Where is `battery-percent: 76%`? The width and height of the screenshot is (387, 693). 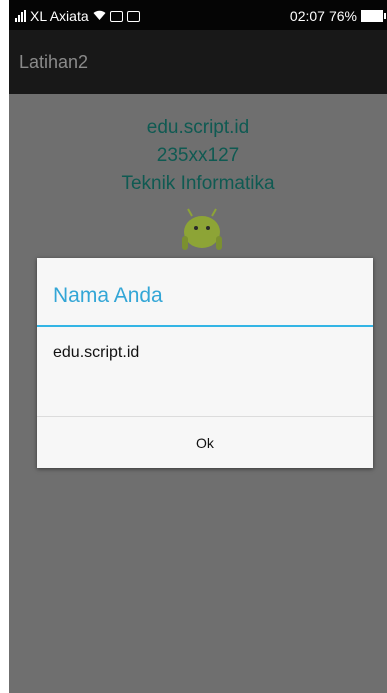
battery-percent: 76% is located at coordinates (342, 16).